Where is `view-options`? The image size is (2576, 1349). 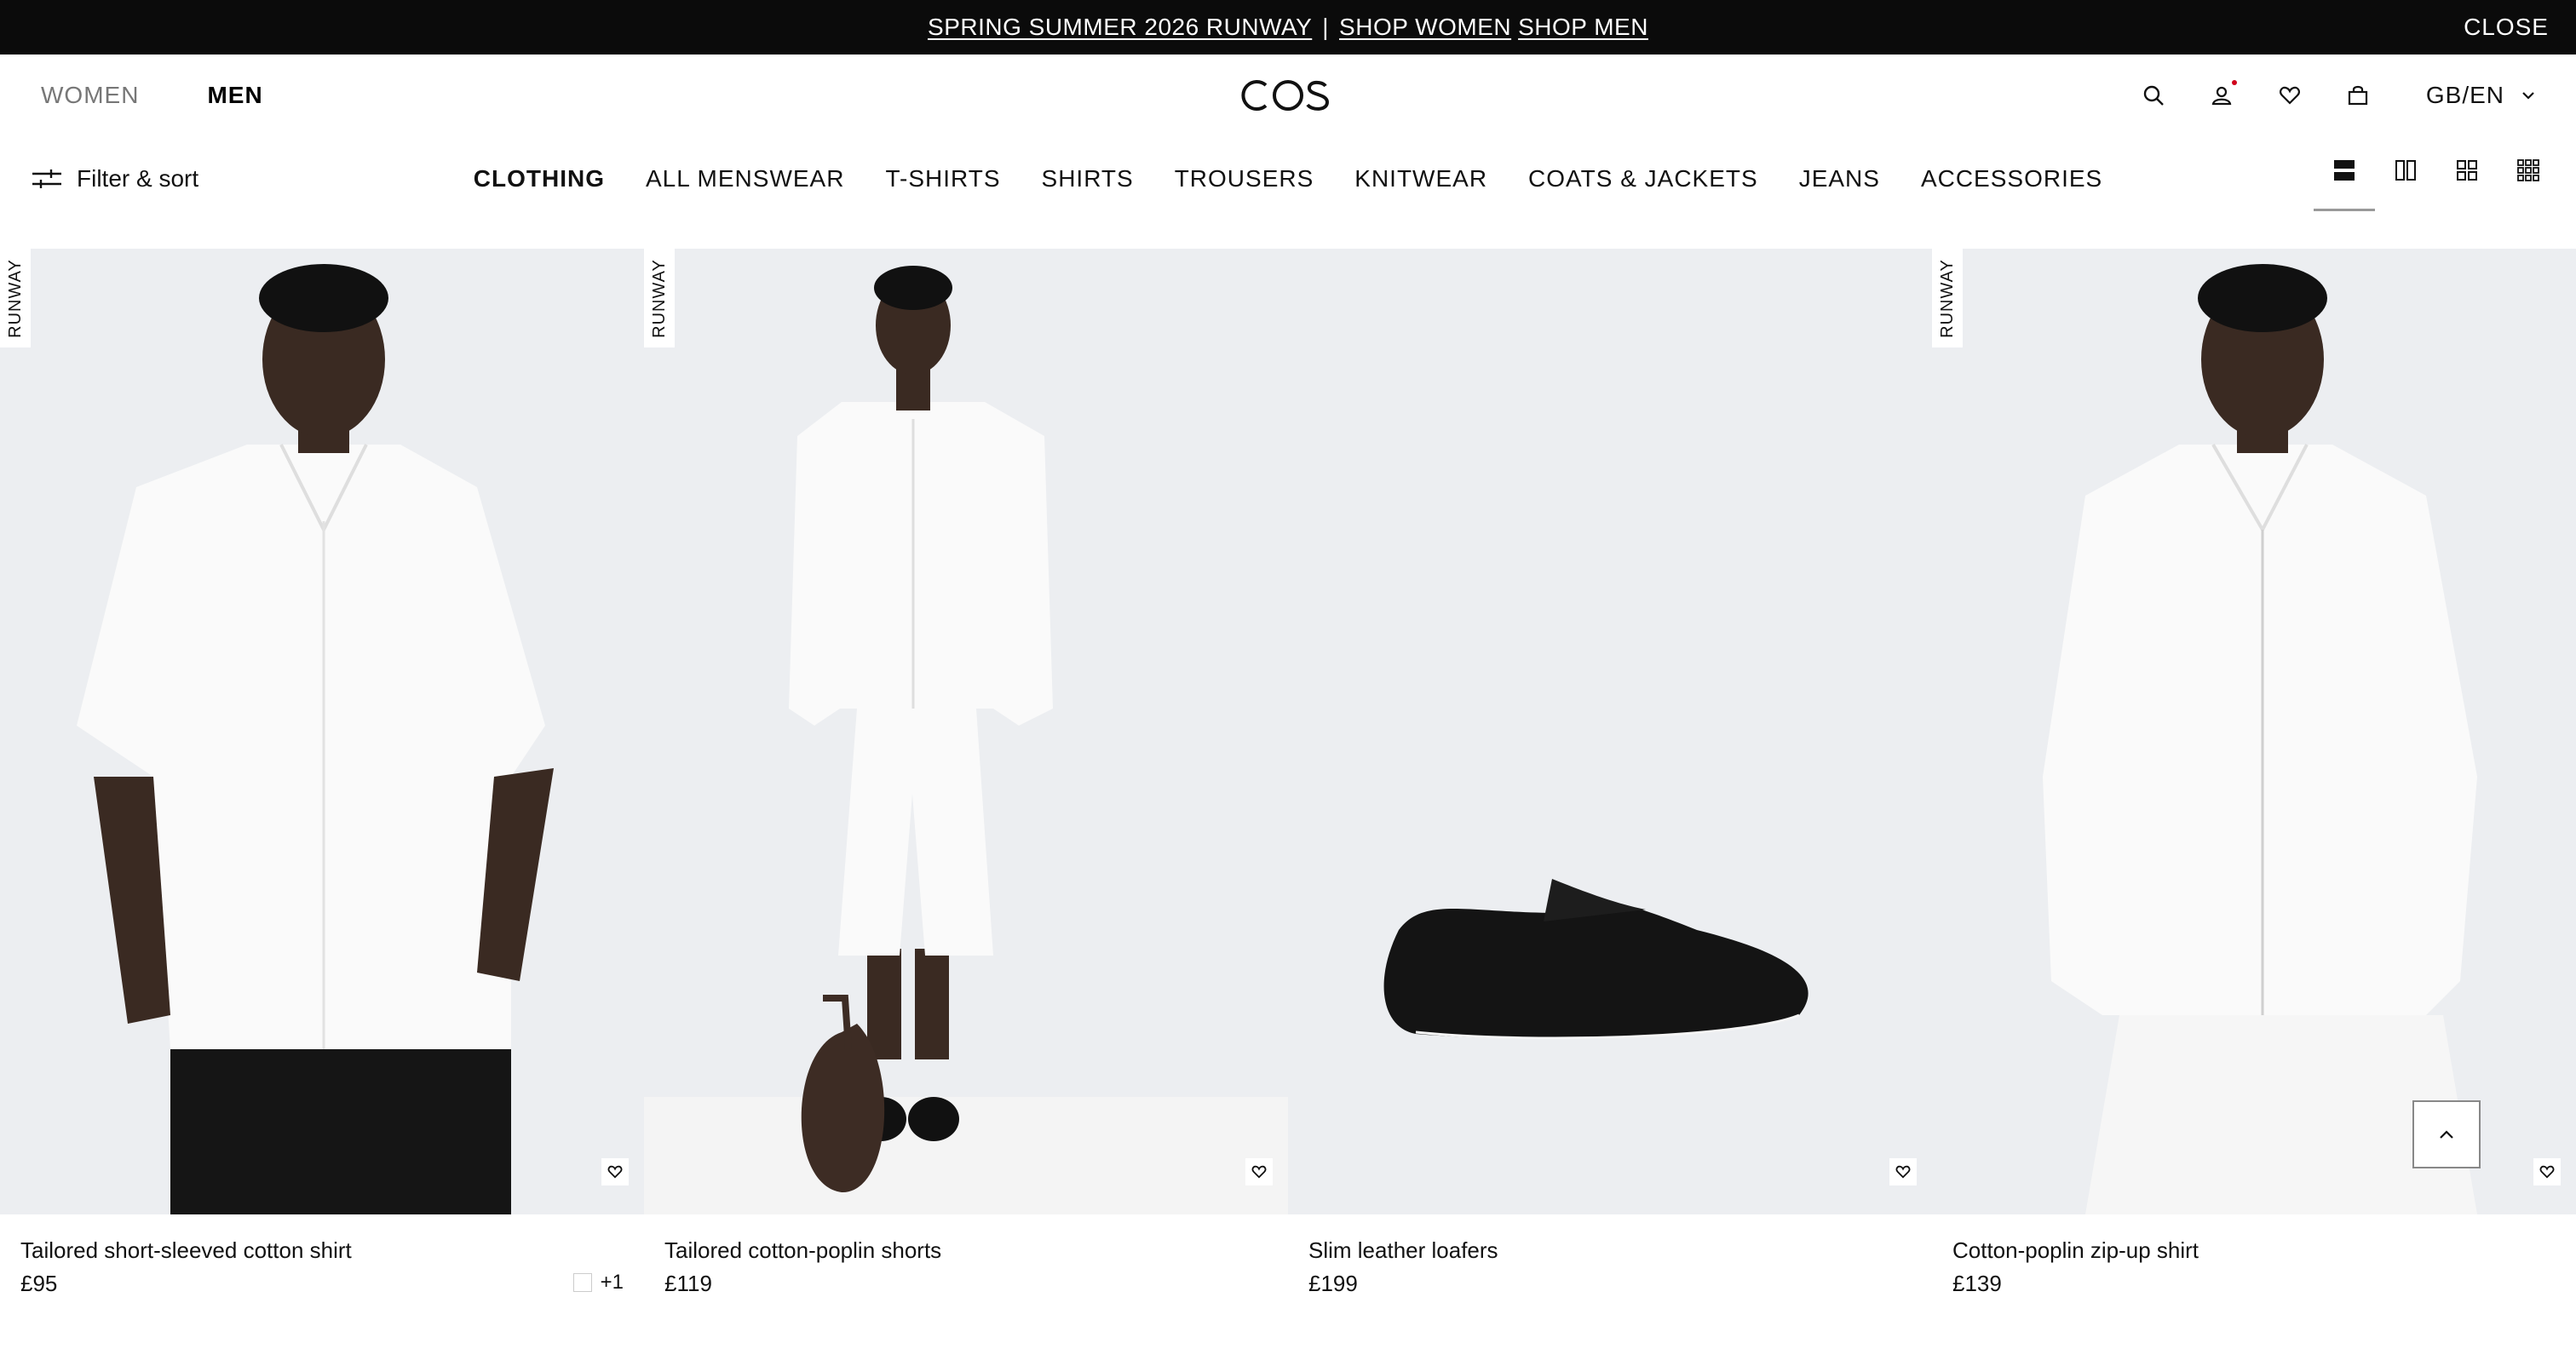
view-options is located at coordinates (2428, 184).